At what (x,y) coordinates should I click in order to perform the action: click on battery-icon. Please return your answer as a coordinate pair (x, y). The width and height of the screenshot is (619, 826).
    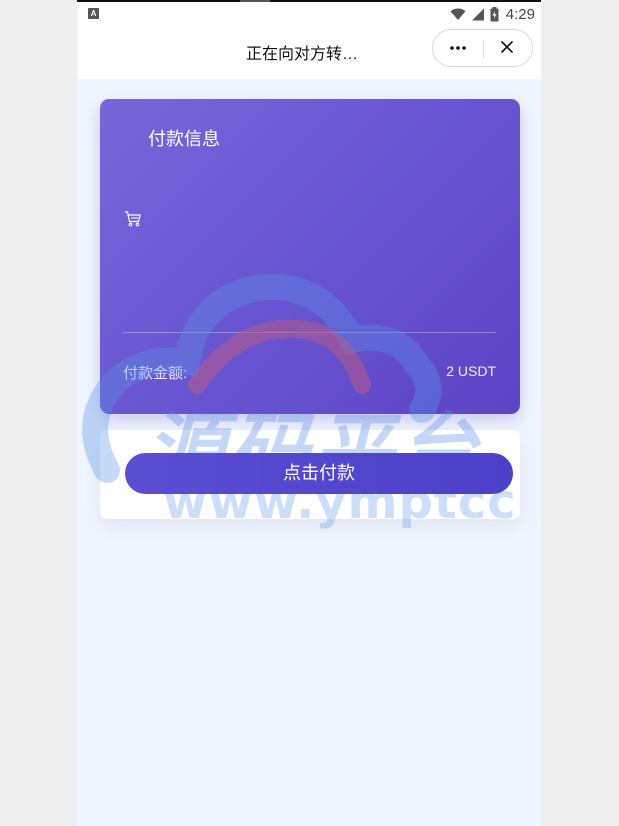
    Looking at the image, I should click on (494, 13).